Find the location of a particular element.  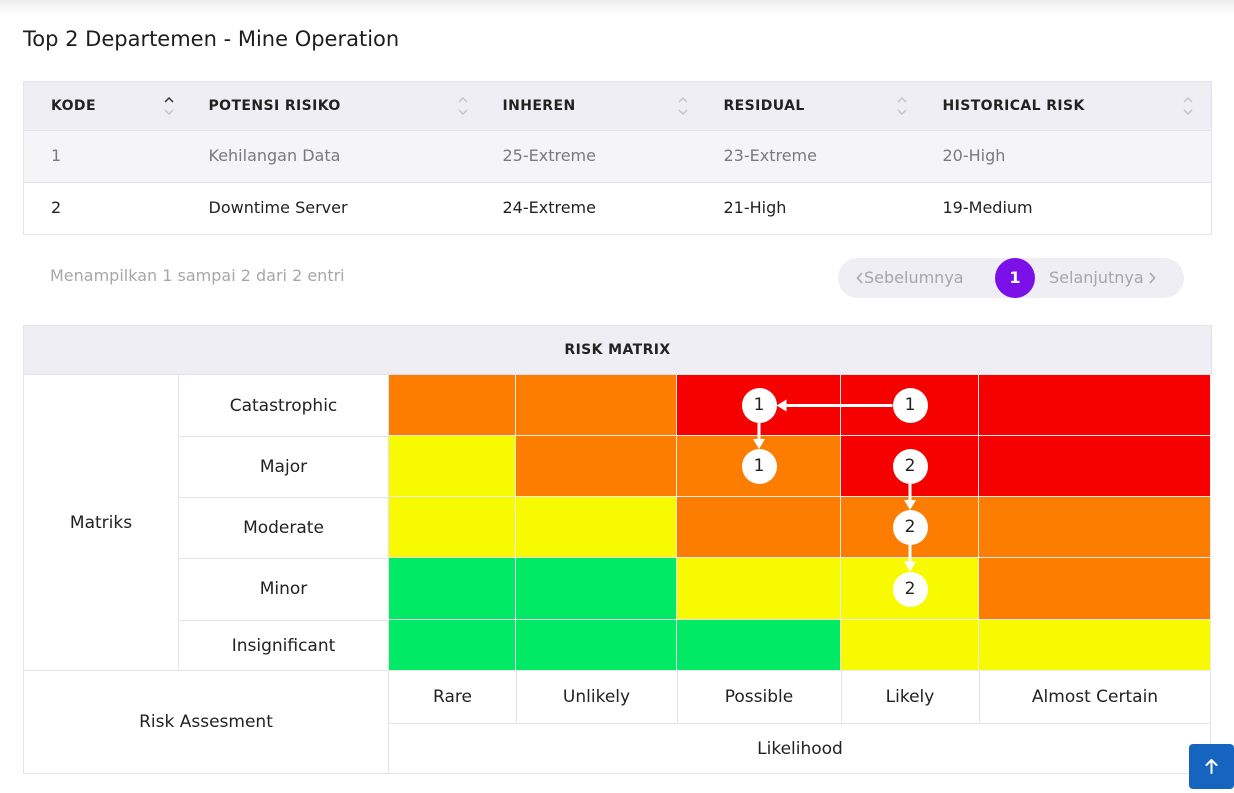

scroll-to-top-button is located at coordinates (1211, 766).